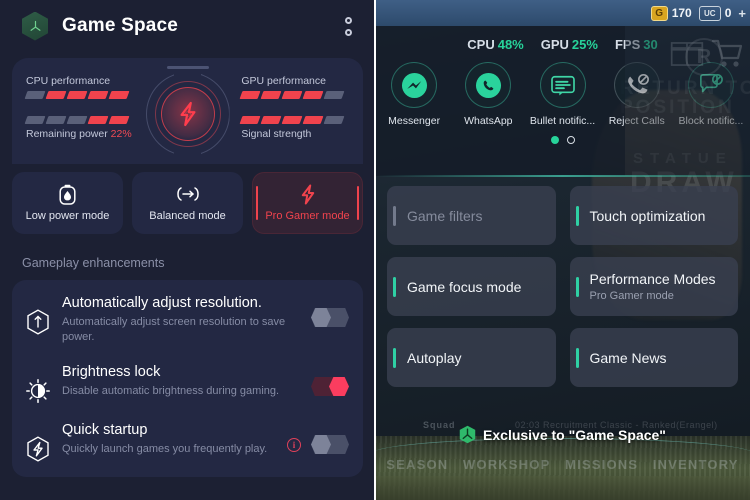 Image resolution: width=750 pixels, height=500 pixels. I want to click on perf-cpu: CPU 48%, so click(495, 44).